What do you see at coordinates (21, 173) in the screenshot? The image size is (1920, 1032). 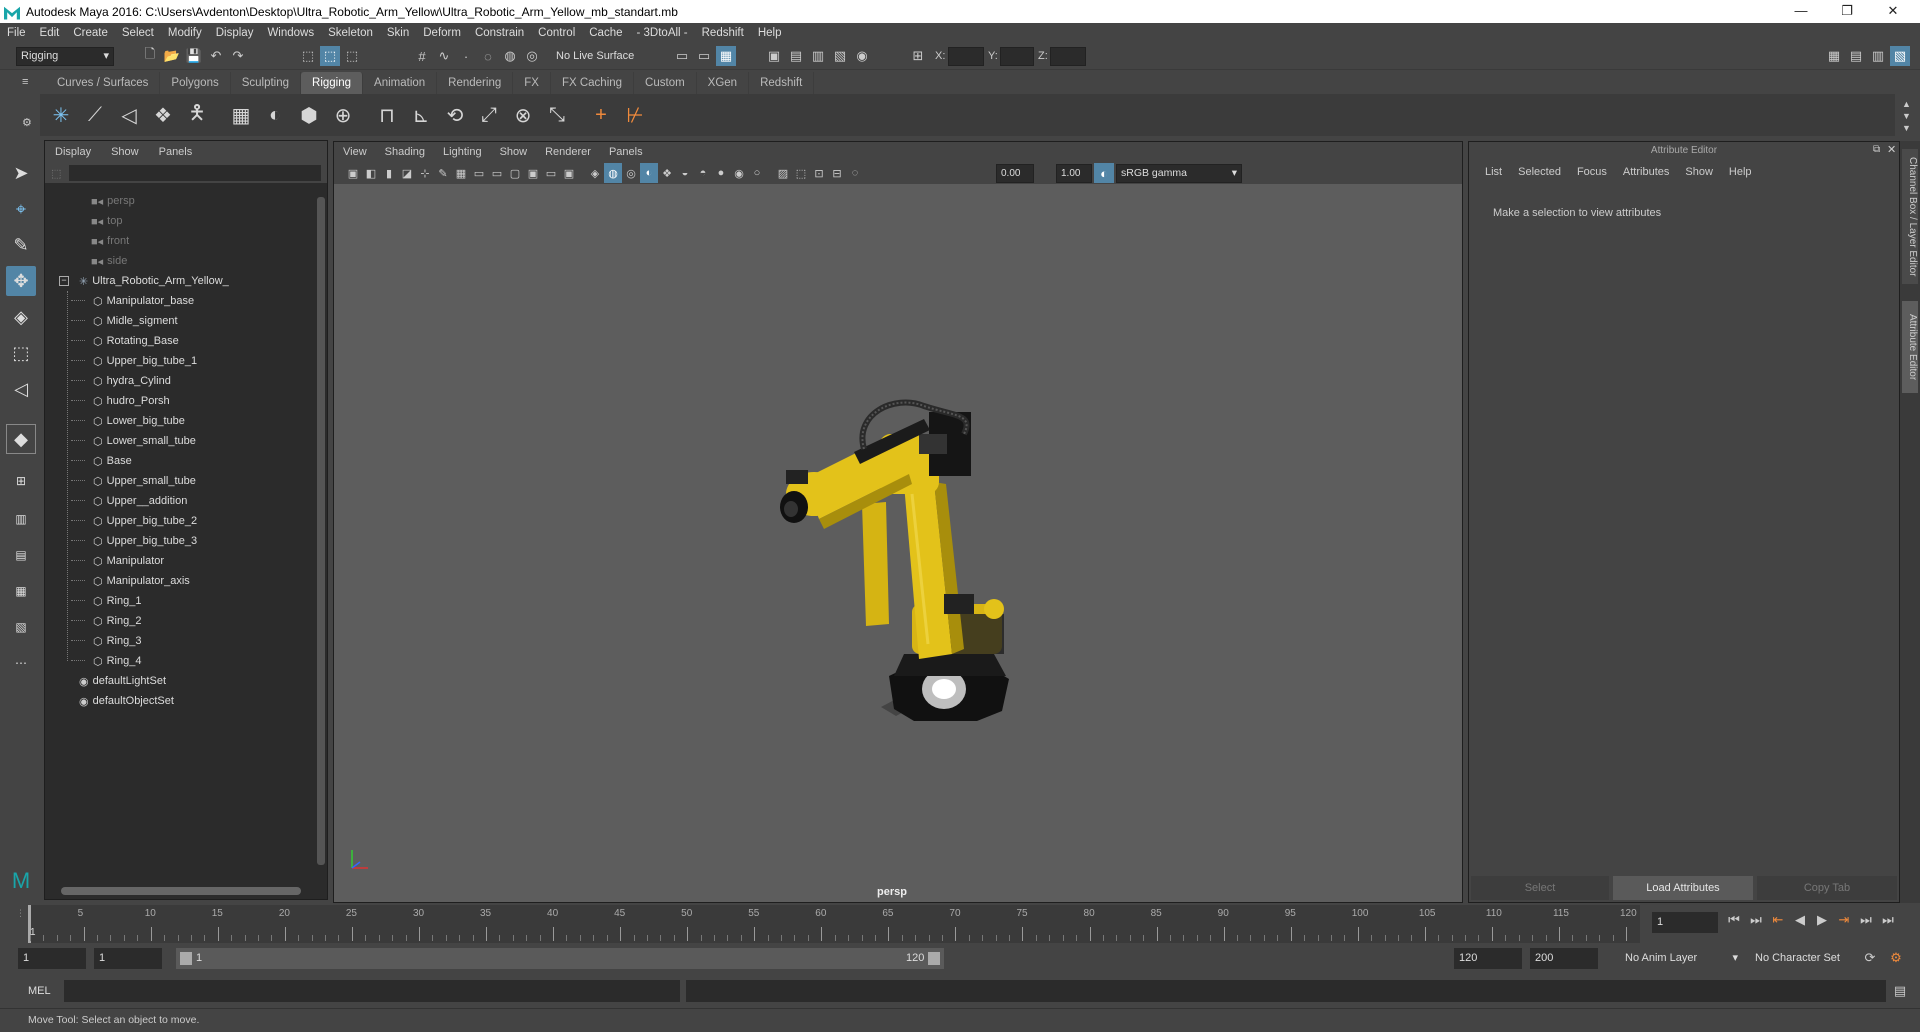 I see `select-tool-icon: ➤` at bounding box center [21, 173].